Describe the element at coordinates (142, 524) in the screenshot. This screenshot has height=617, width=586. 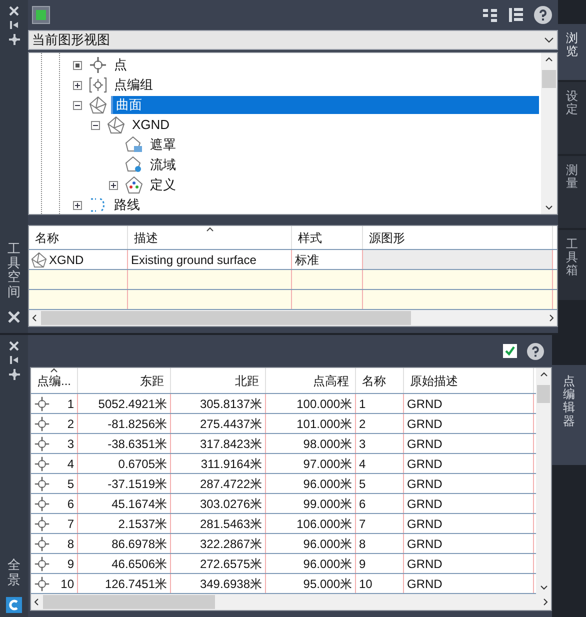
I see `table-cell-text: 2.1537米` at that location.